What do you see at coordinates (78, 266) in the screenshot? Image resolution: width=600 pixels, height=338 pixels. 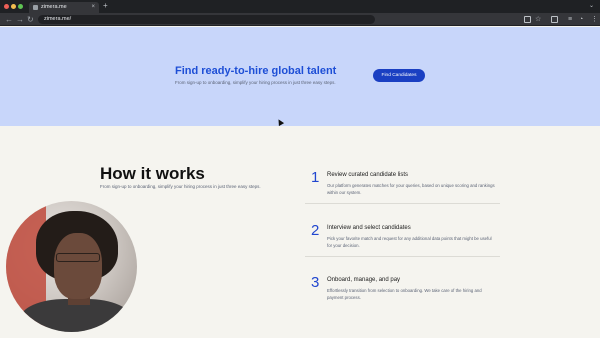 I see `presenter-face` at bounding box center [78, 266].